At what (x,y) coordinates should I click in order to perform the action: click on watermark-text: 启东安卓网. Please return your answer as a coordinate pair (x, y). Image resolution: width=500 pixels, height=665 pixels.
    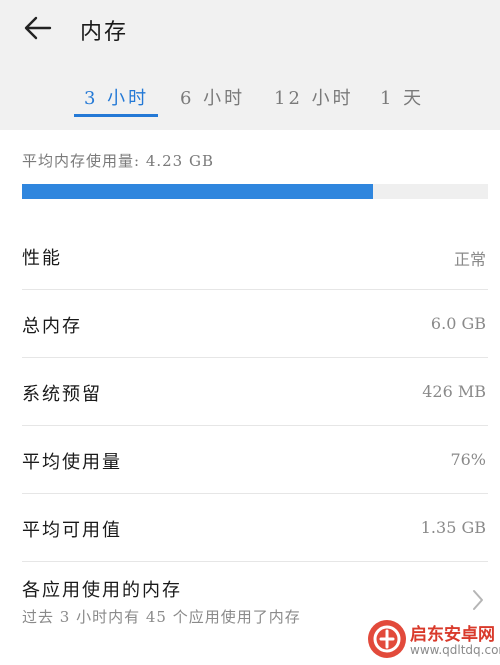
    Looking at the image, I should click on (452, 635).